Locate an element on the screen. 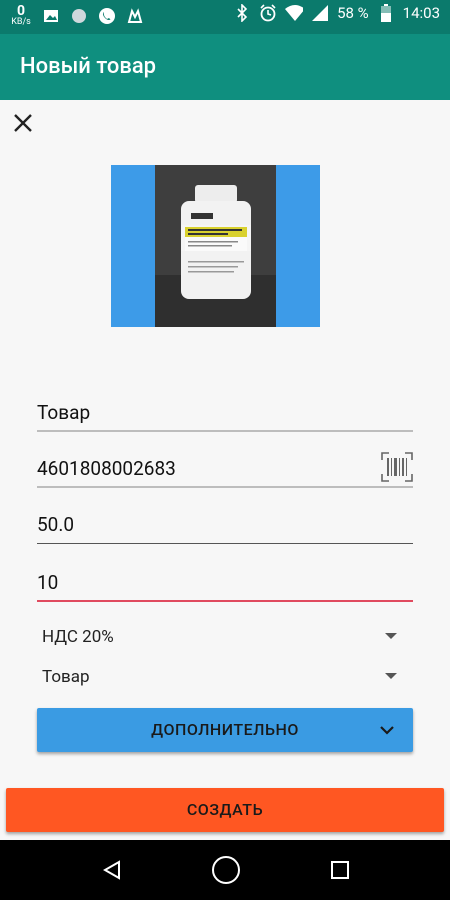 This screenshot has width=450, height=900. price-field-underline is located at coordinates (225, 543).